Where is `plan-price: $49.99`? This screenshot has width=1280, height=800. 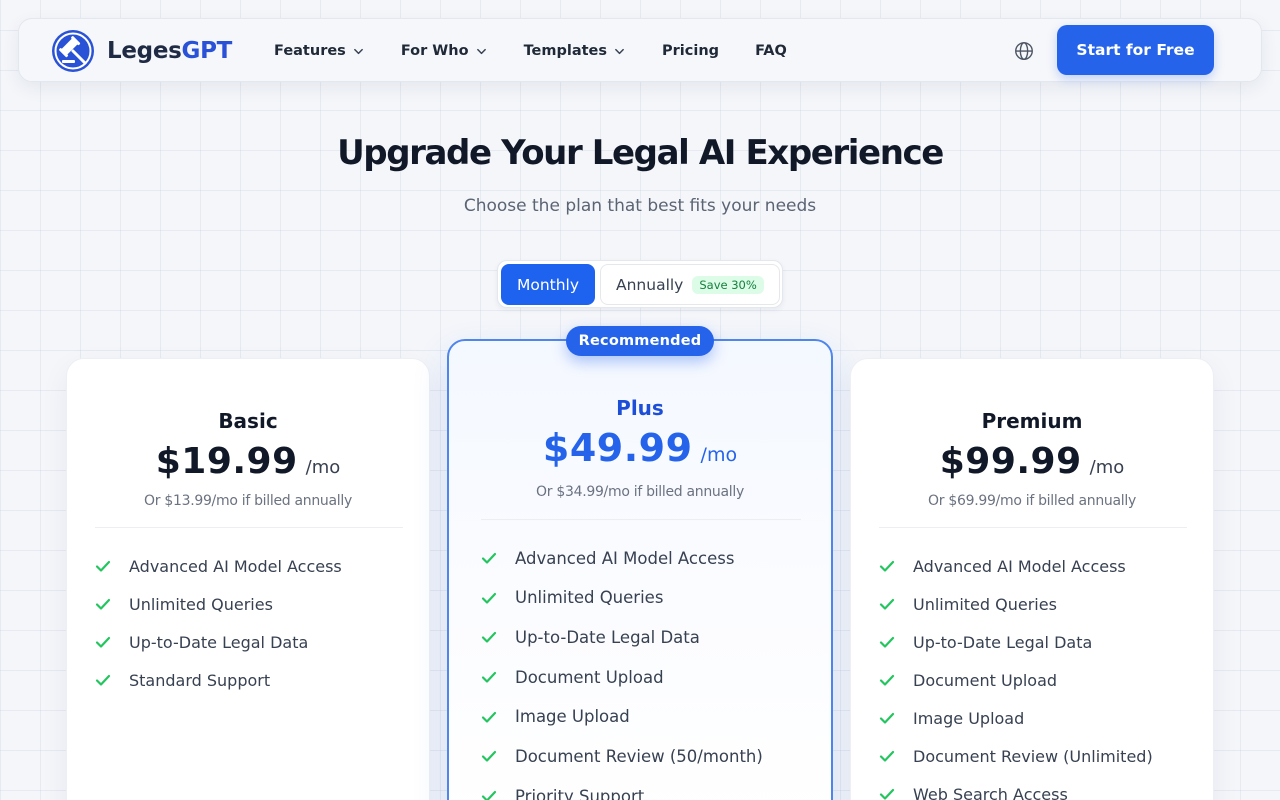
plan-price: $49.99 is located at coordinates (617, 448).